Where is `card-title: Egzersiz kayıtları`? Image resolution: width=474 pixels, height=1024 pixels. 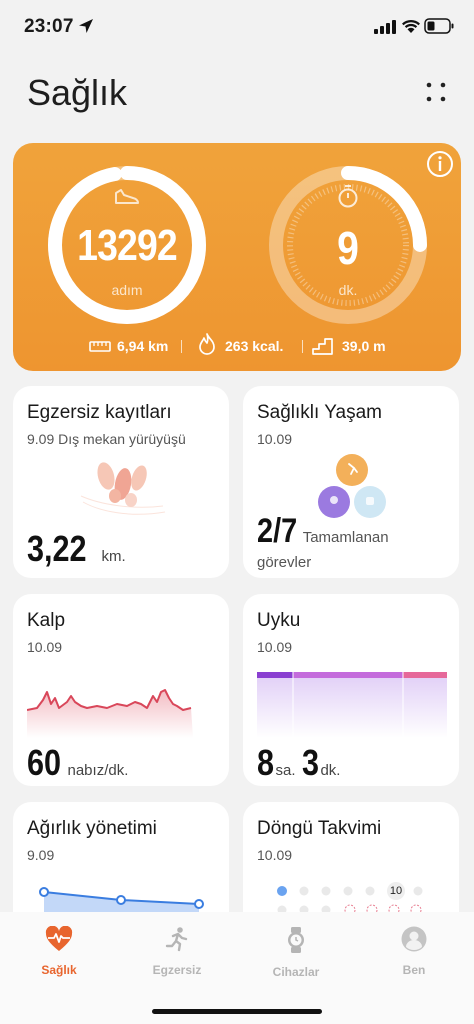
card-title: Egzersiz kayıtları is located at coordinates (99, 412).